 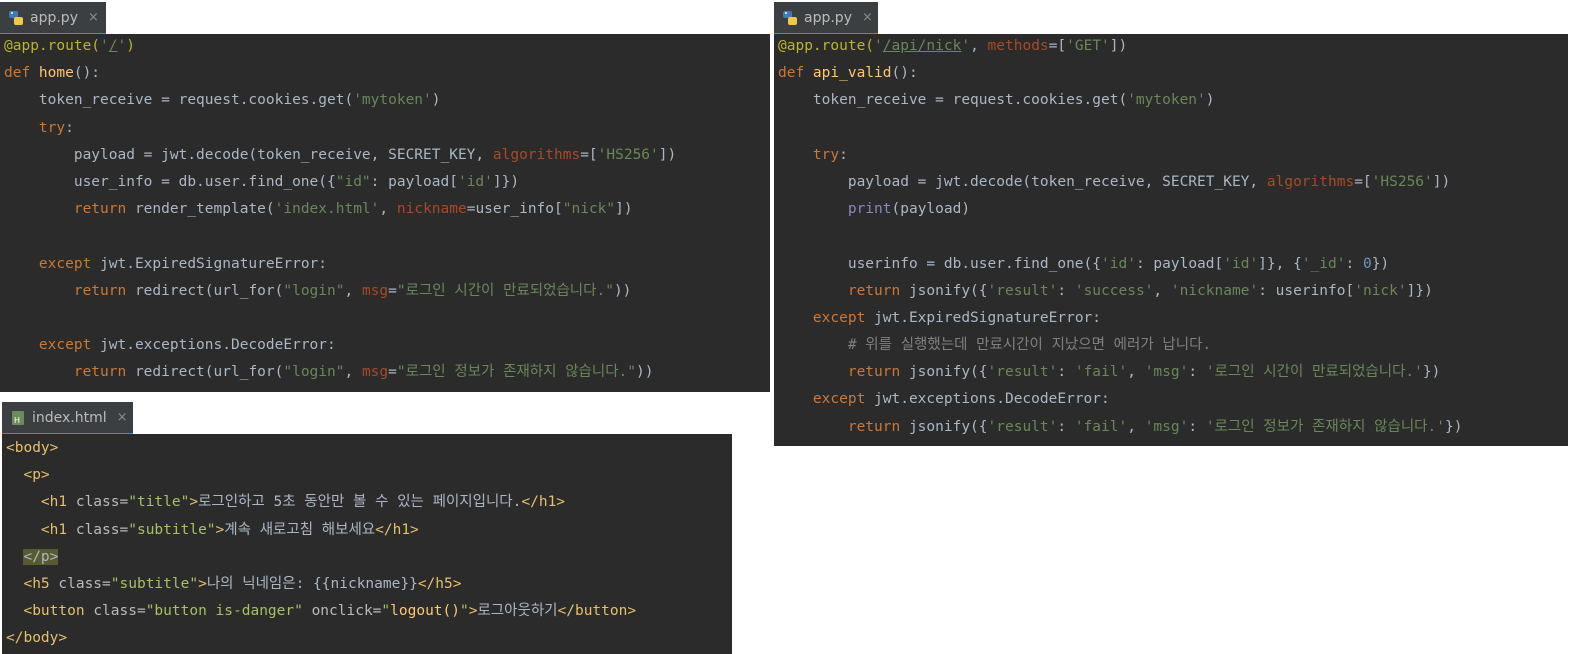 What do you see at coordinates (995, 345) in the screenshot?
I see `code-token: # 위를 실행했는데 만료시간이 지났으면 에러가 납니다.` at bounding box center [995, 345].